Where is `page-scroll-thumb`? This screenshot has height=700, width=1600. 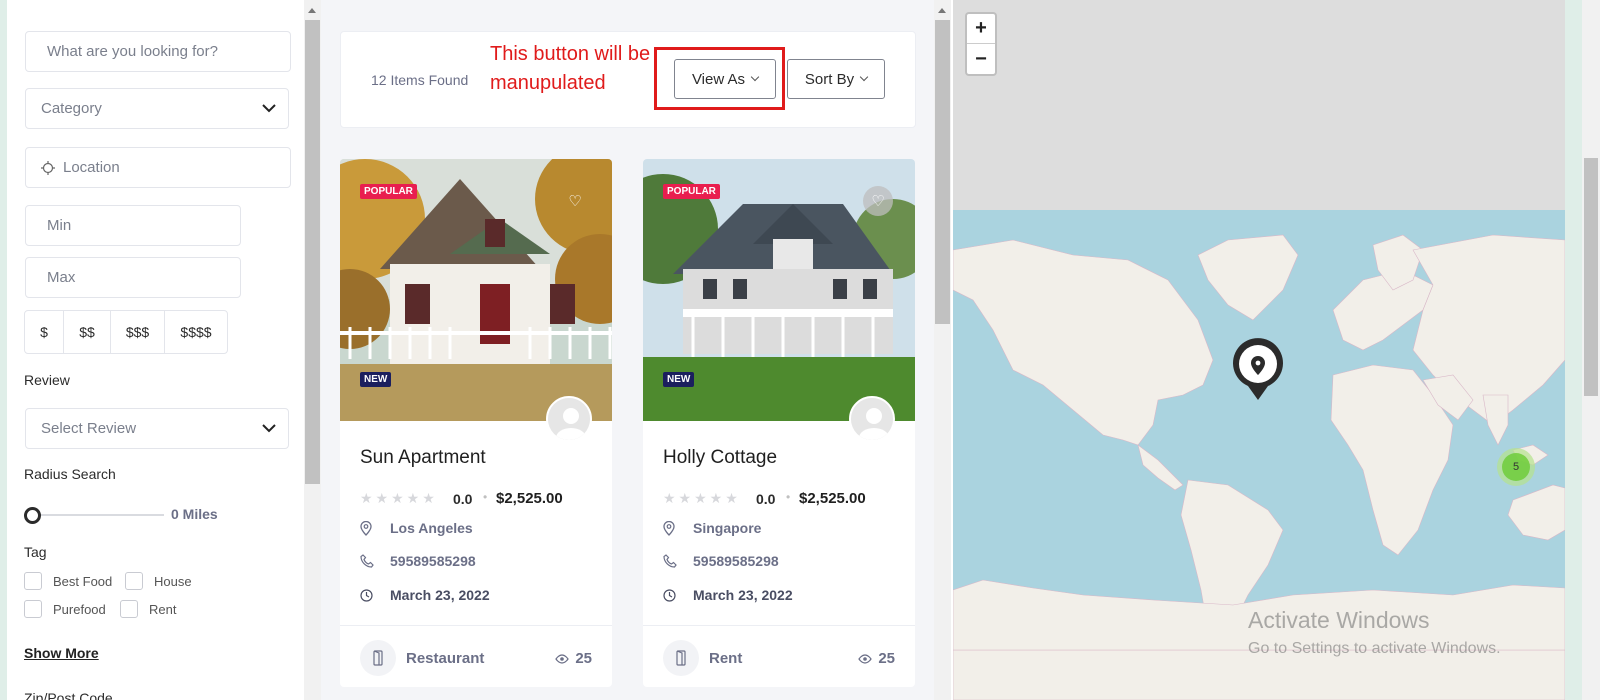 page-scroll-thumb is located at coordinates (1591, 277).